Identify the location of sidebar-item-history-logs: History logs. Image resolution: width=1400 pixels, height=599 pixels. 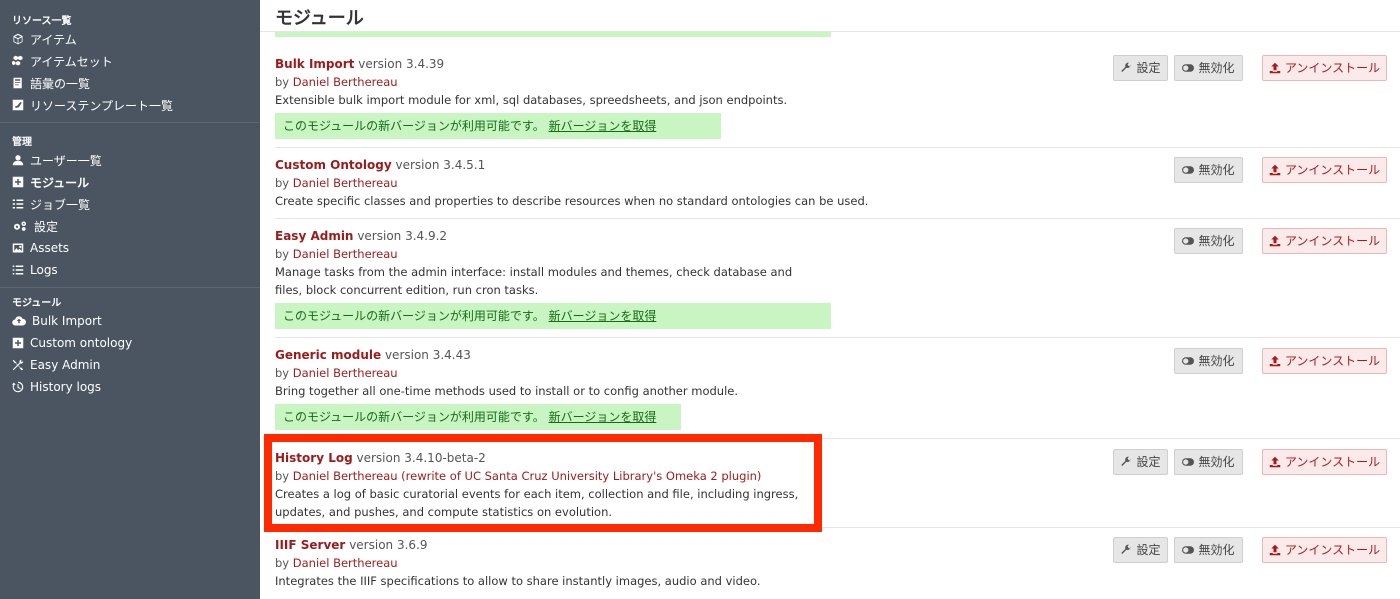
(130, 387).